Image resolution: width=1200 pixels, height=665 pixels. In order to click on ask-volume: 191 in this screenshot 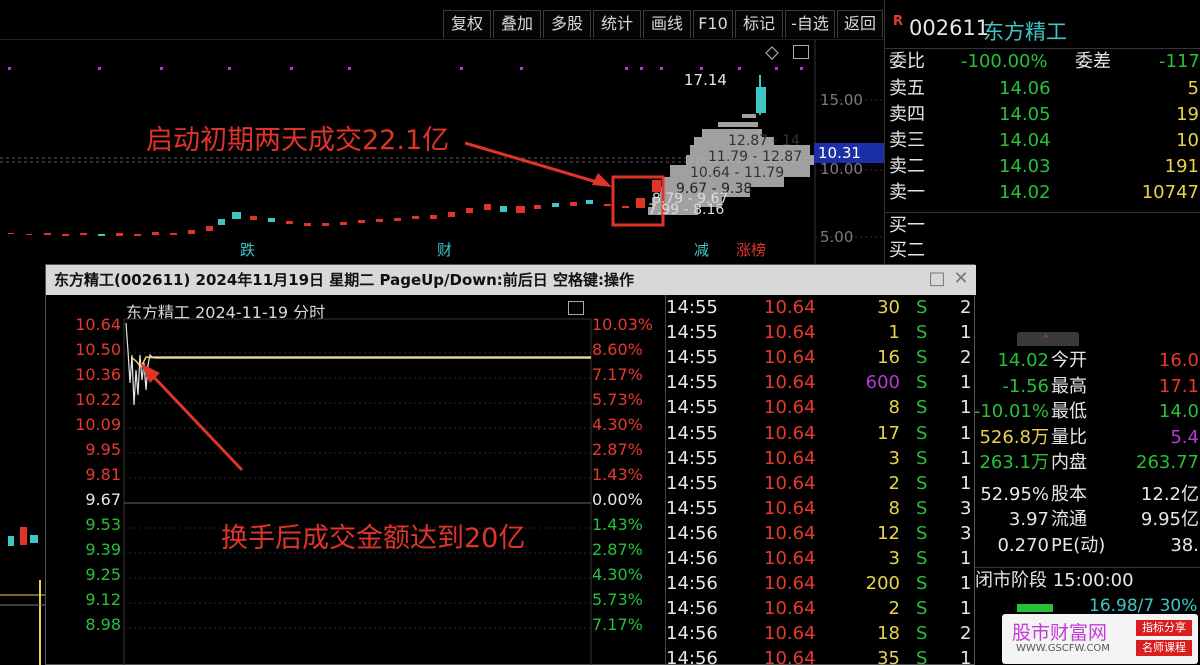, I will do `click(1181, 166)`.